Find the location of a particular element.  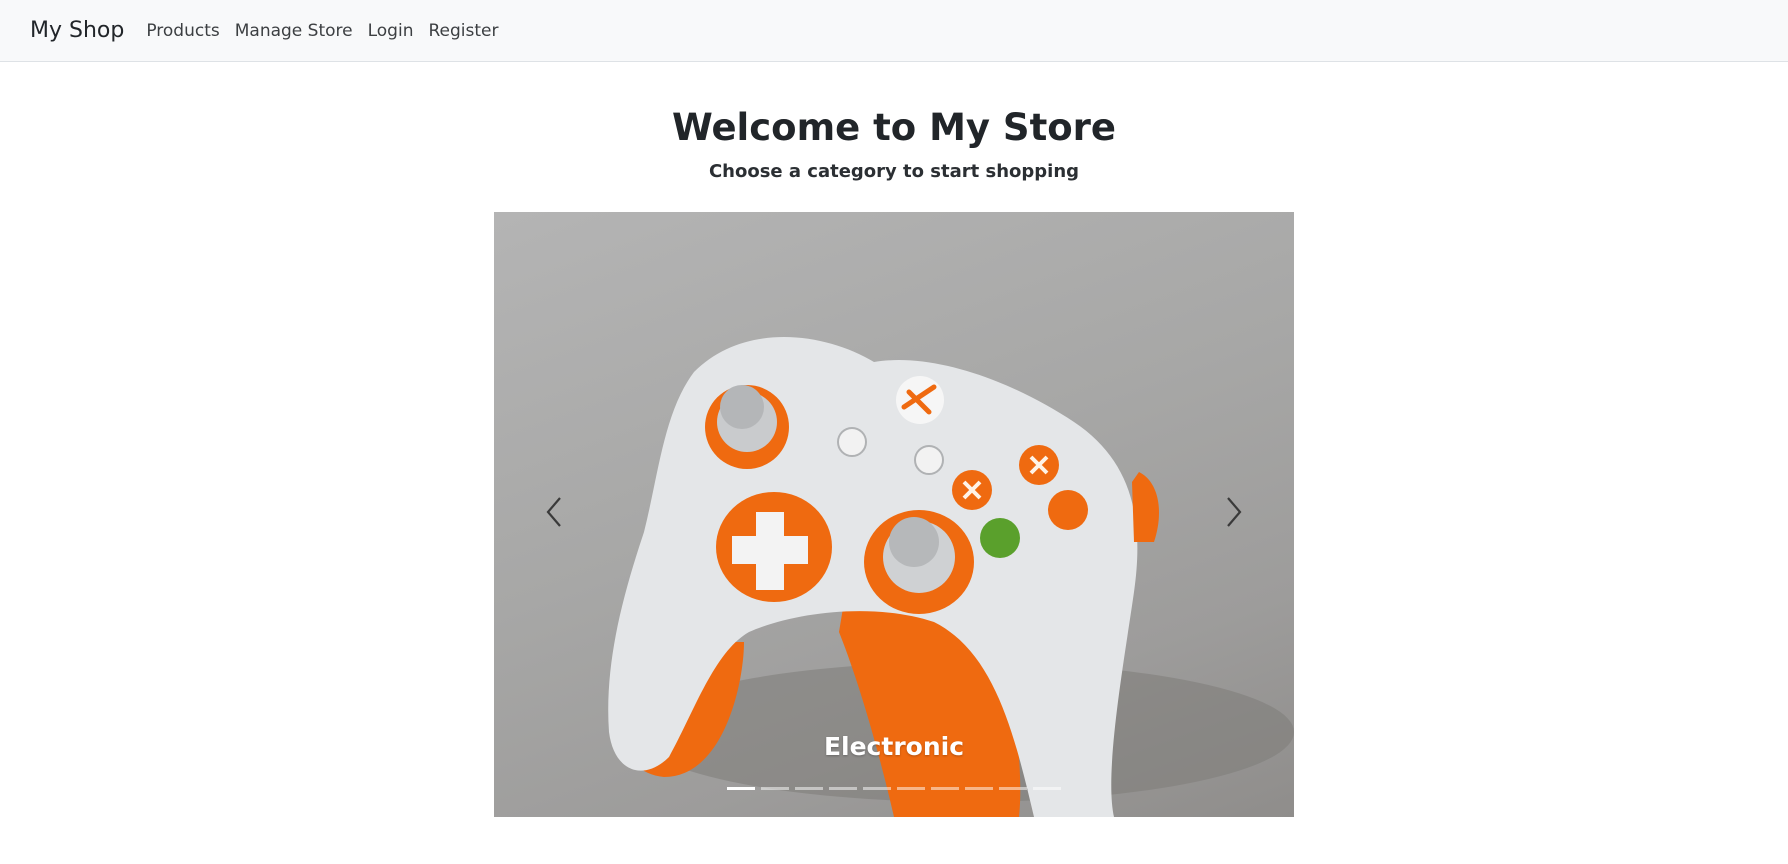

chevron-right-icon is located at coordinates (1234, 512).